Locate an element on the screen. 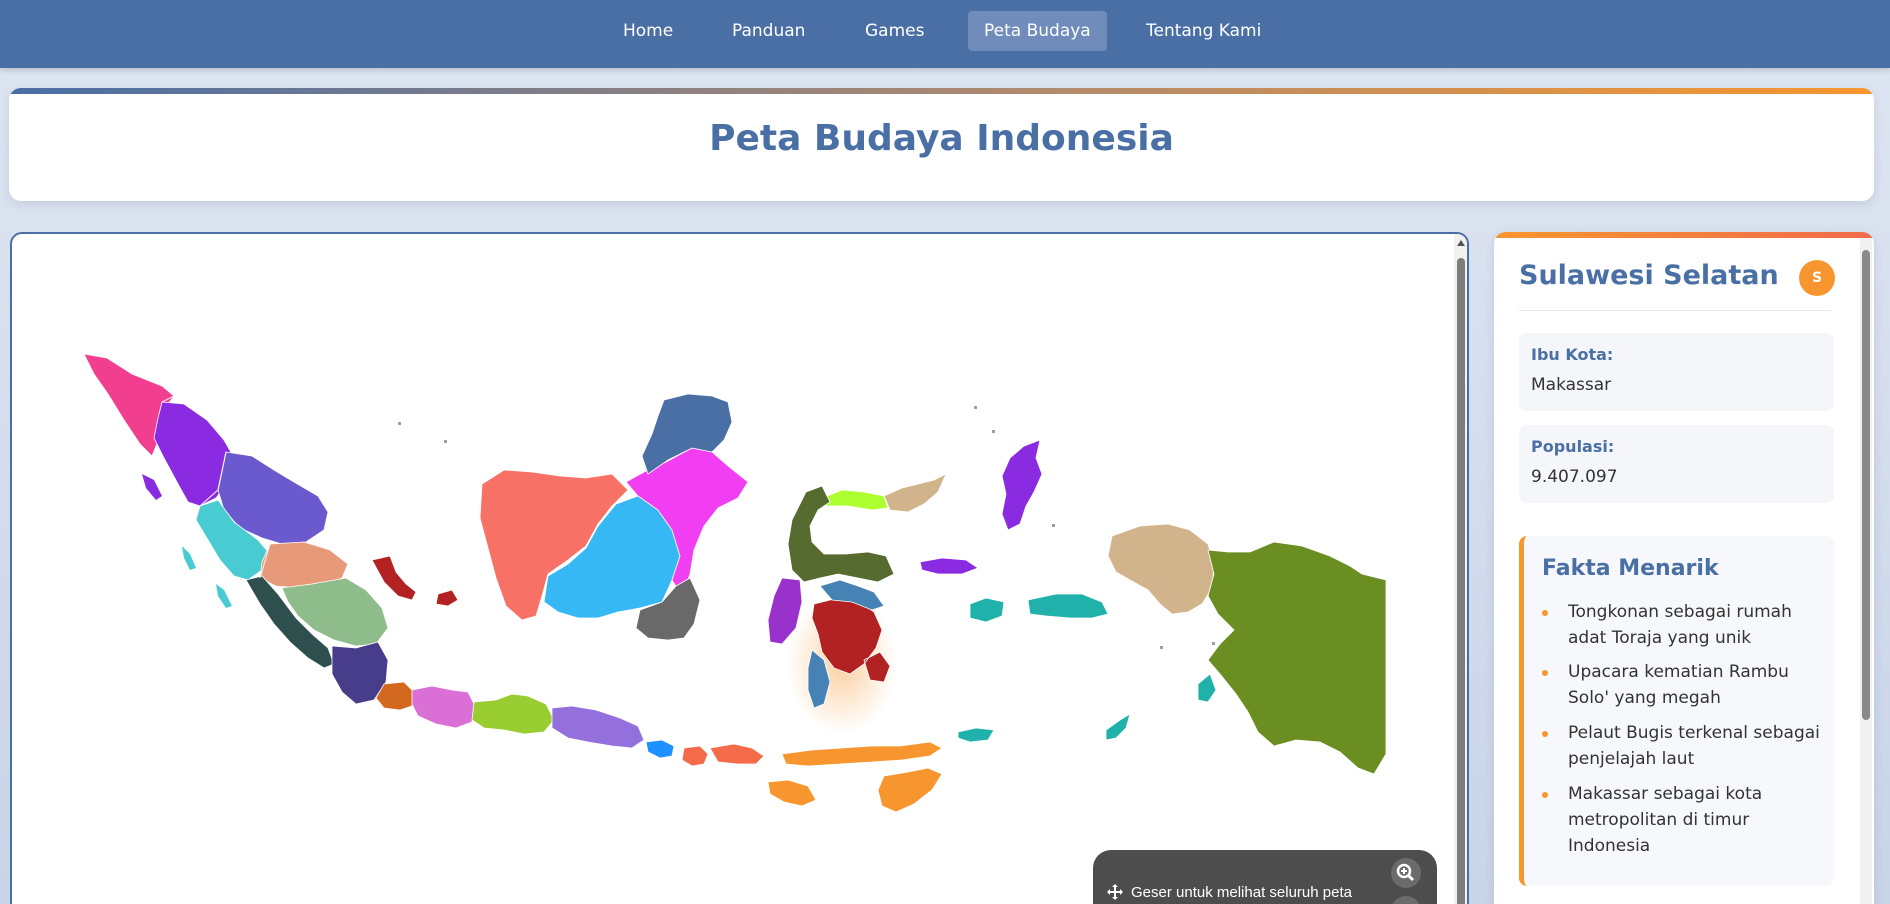 The height and width of the screenshot is (904, 1890). page-title: Peta Budaya Indonesia is located at coordinates (941, 138).